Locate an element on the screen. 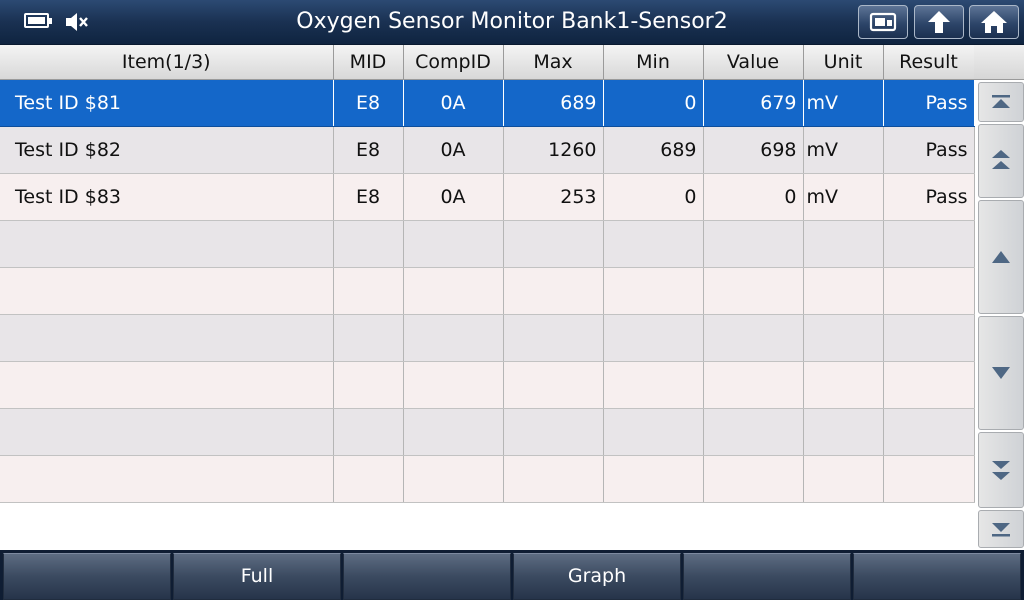 The image size is (1024, 600). min-cell: 689 is located at coordinates (653, 150).